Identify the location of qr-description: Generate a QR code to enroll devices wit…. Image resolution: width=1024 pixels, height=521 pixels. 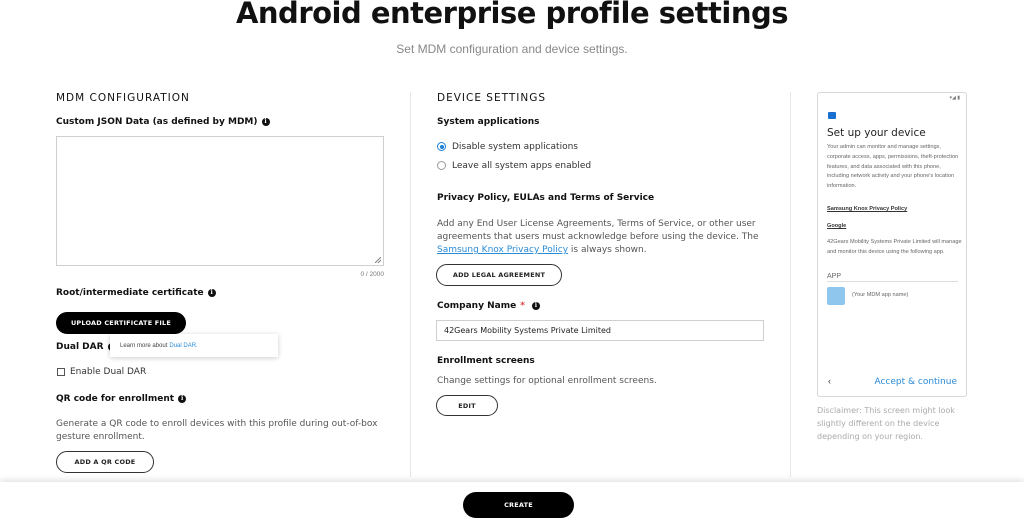
(217, 430).